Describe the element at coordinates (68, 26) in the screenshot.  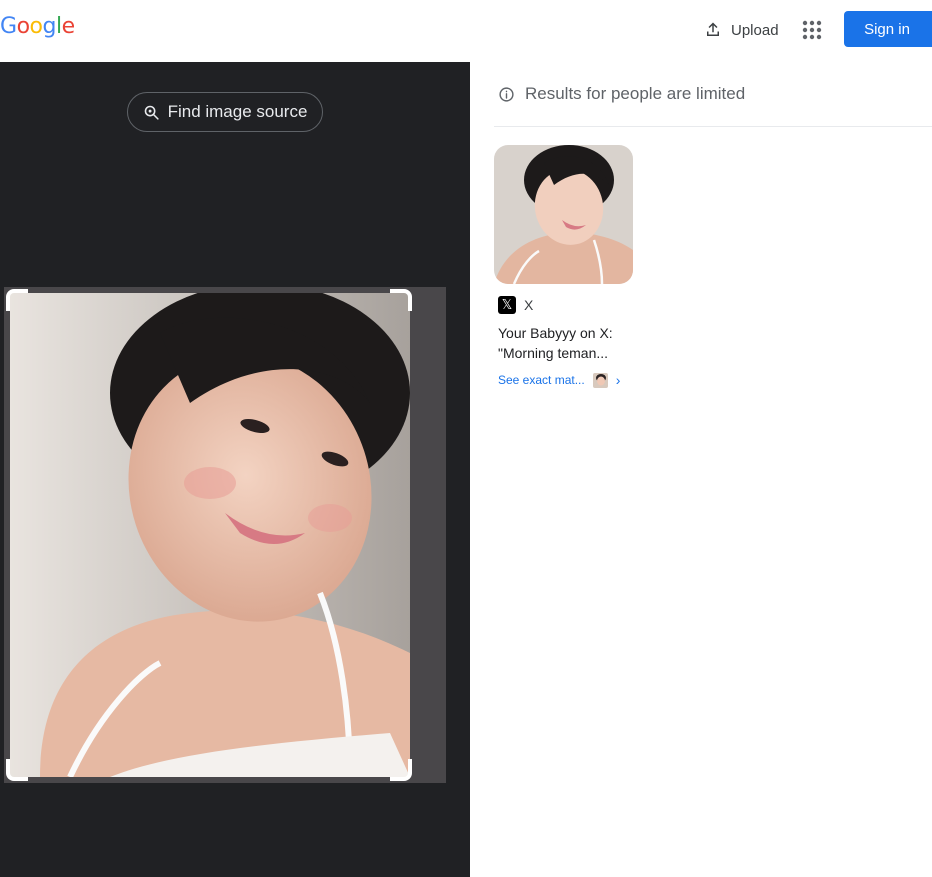
I see `logo-letter: e` at that location.